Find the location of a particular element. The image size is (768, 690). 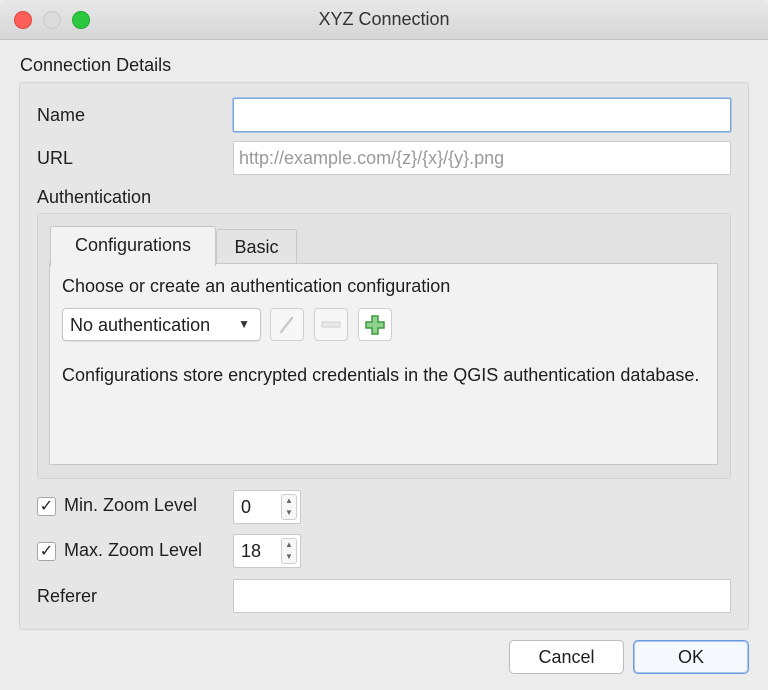

authentication-label: Authentication is located at coordinates (94, 197).